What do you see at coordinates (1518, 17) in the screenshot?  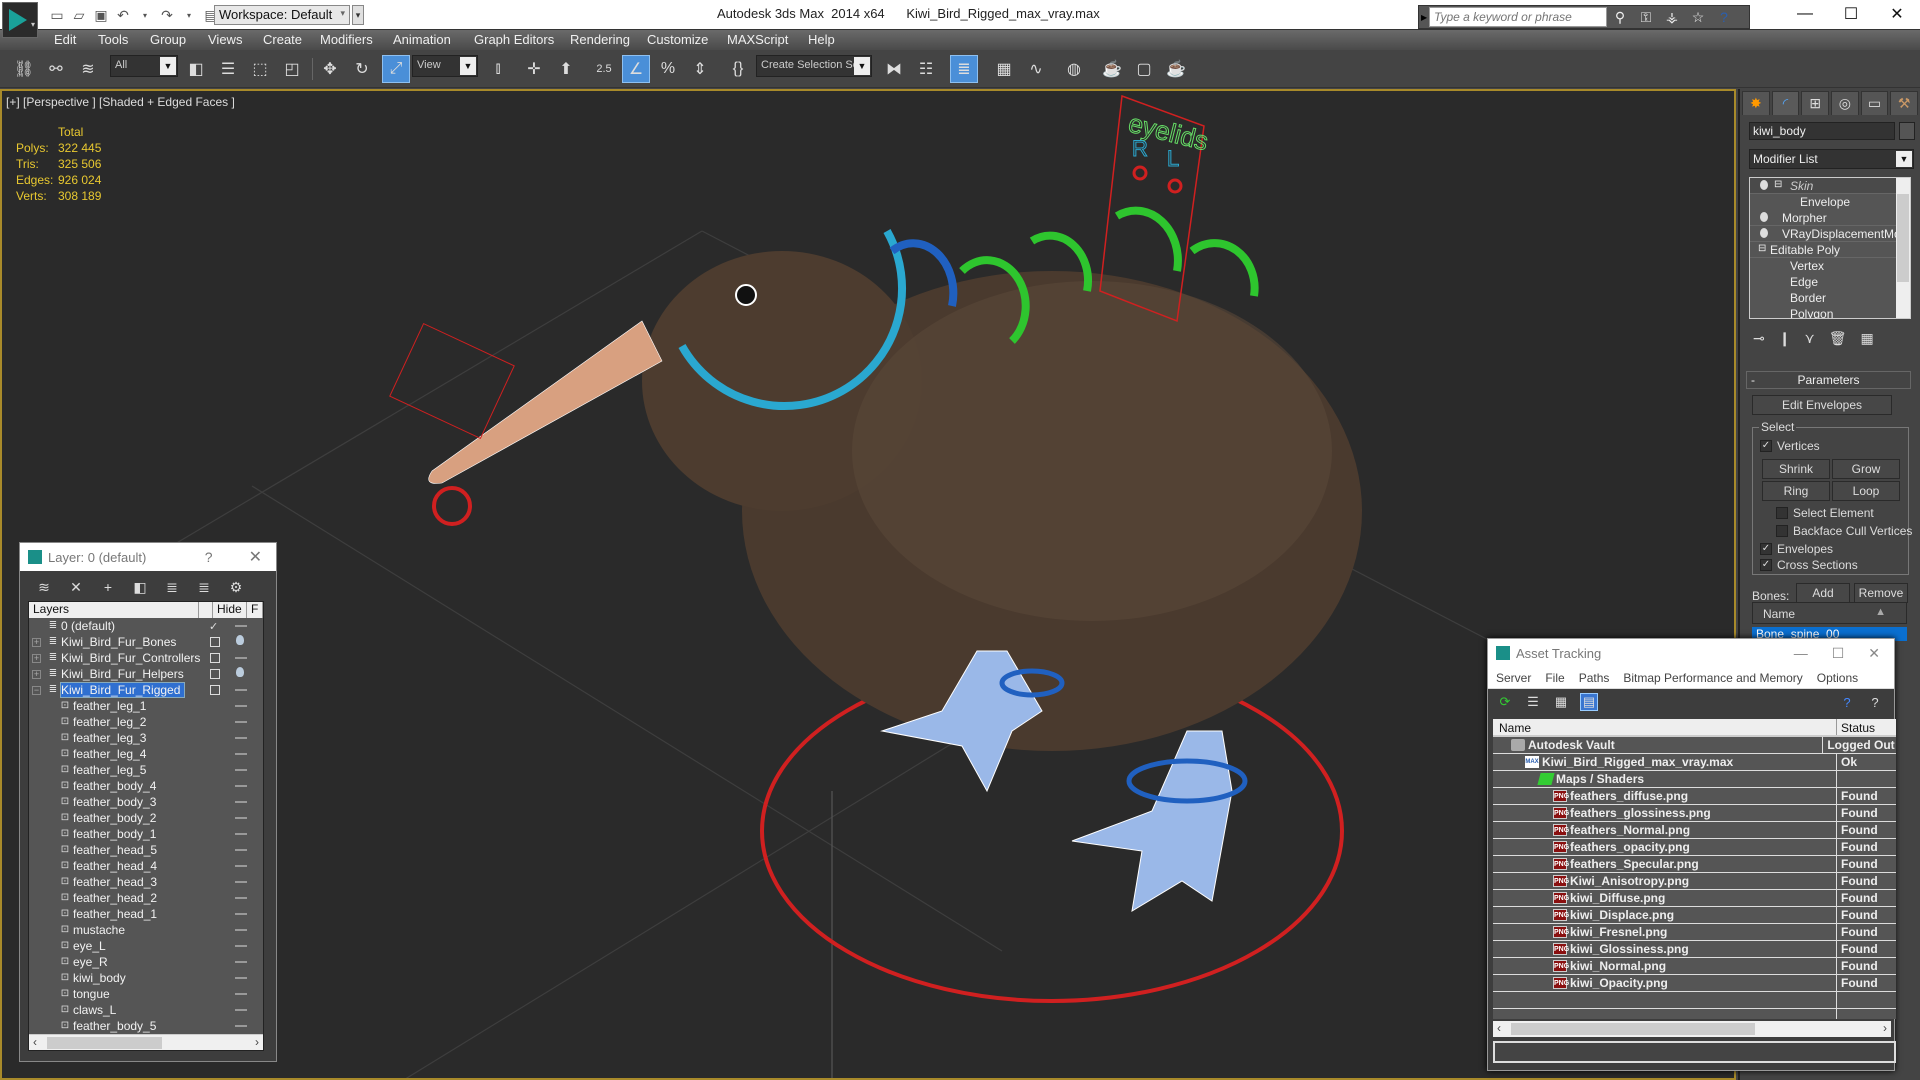 I see `search-input` at bounding box center [1518, 17].